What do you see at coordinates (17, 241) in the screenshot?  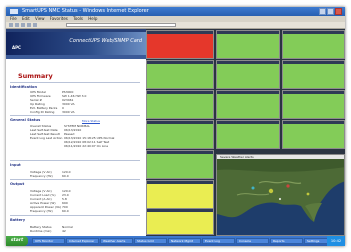 I see `start-button: start` at bounding box center [17, 241].